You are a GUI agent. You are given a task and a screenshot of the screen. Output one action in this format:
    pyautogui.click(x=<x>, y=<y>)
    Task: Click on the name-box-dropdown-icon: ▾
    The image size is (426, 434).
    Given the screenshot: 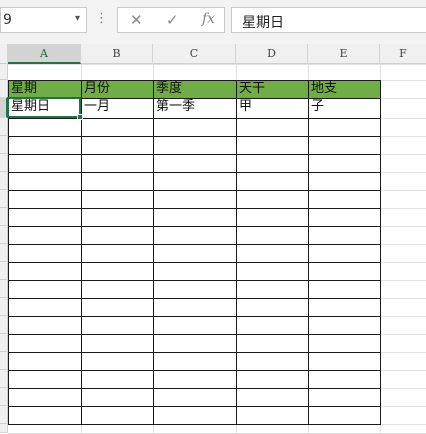 What is the action you would take?
    pyautogui.click(x=77, y=18)
    